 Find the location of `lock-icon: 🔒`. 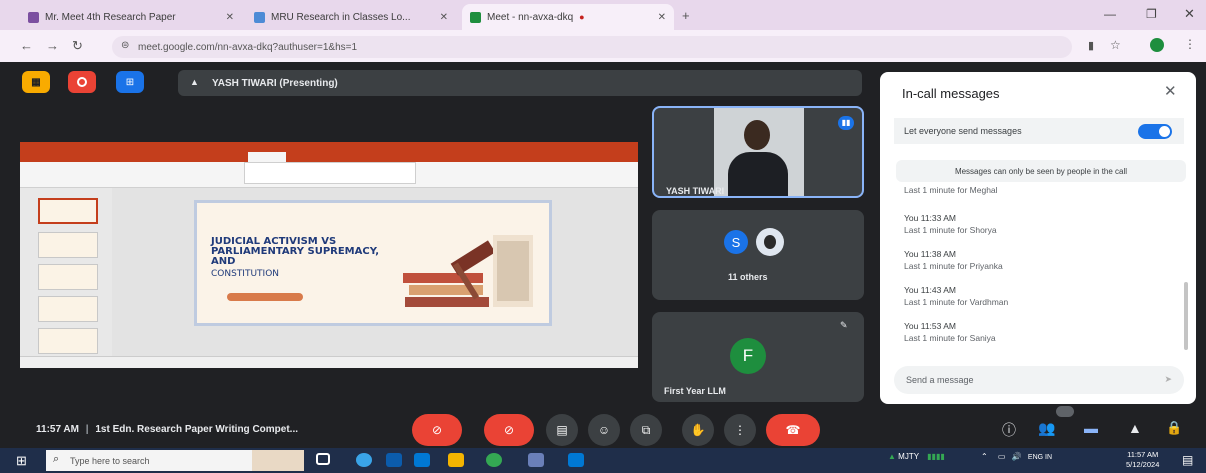

lock-icon: 🔒 is located at coordinates (1174, 428).